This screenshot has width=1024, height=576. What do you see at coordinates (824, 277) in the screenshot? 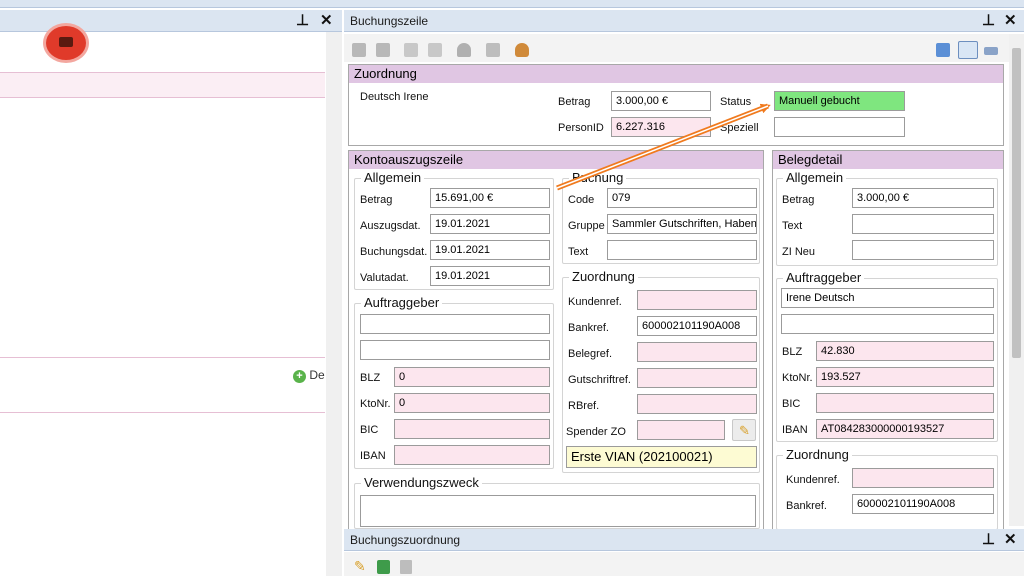
I see `belegdetail-auftraggeber-title: Auftraggeber` at bounding box center [824, 277].